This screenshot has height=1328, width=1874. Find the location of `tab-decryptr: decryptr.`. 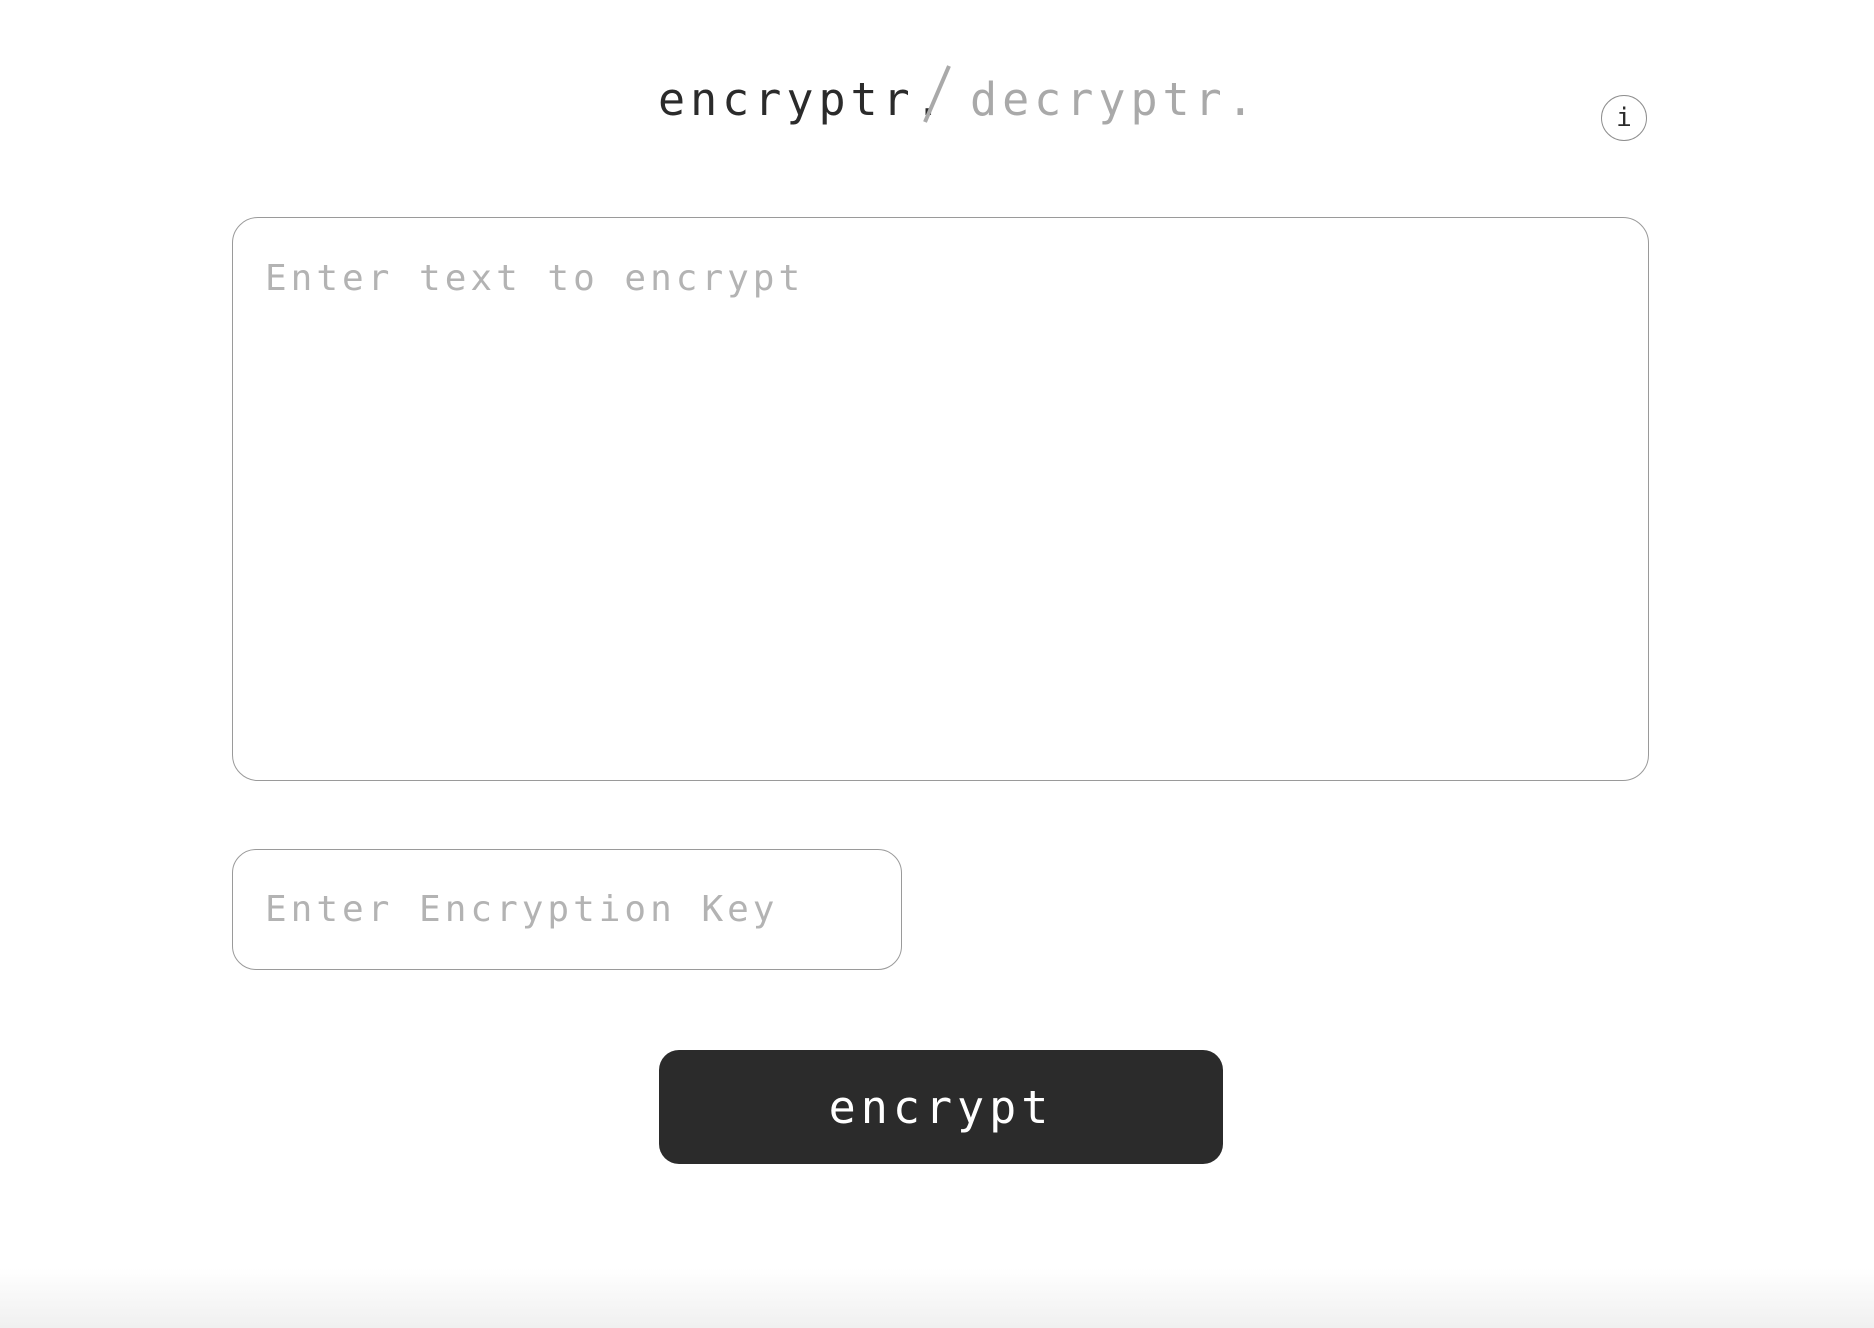

tab-decryptr: decryptr. is located at coordinates (1114, 100).